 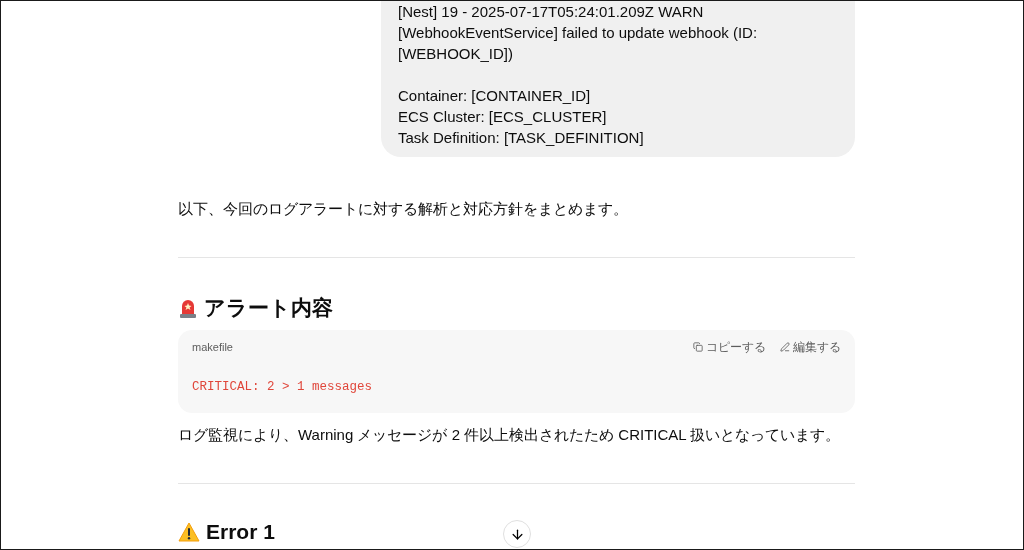 I want to click on section-heading: Error 1, so click(x=240, y=531).